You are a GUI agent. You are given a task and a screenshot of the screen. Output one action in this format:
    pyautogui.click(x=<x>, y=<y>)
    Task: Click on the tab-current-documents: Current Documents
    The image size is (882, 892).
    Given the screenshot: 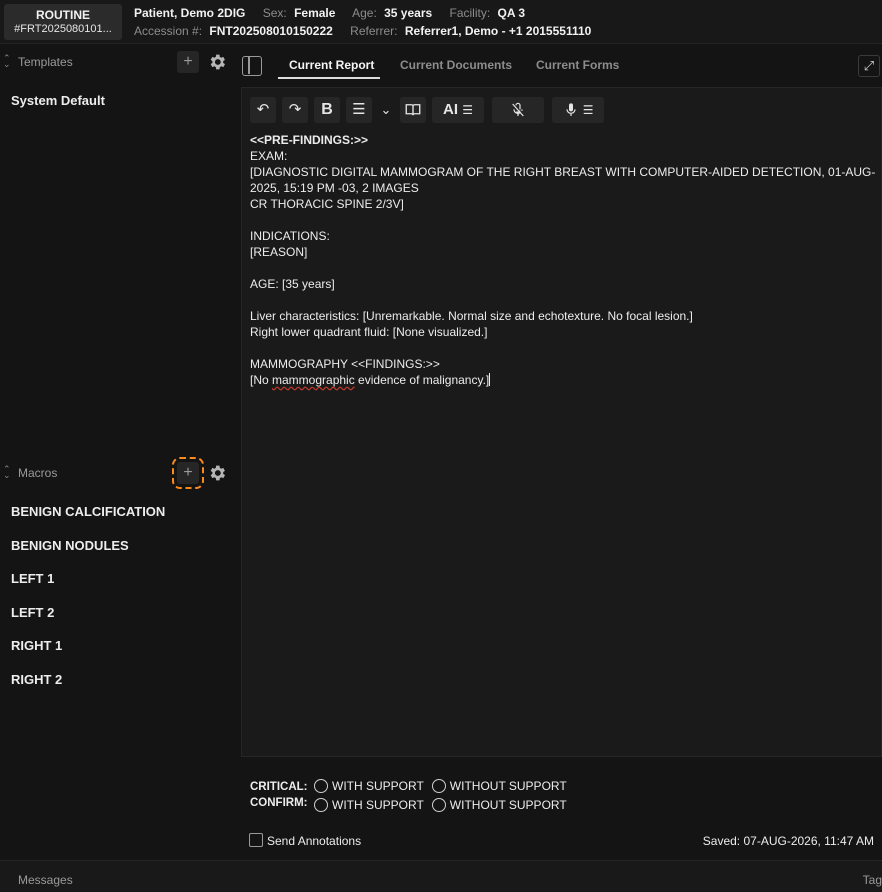 What is the action you would take?
    pyautogui.click(x=456, y=65)
    